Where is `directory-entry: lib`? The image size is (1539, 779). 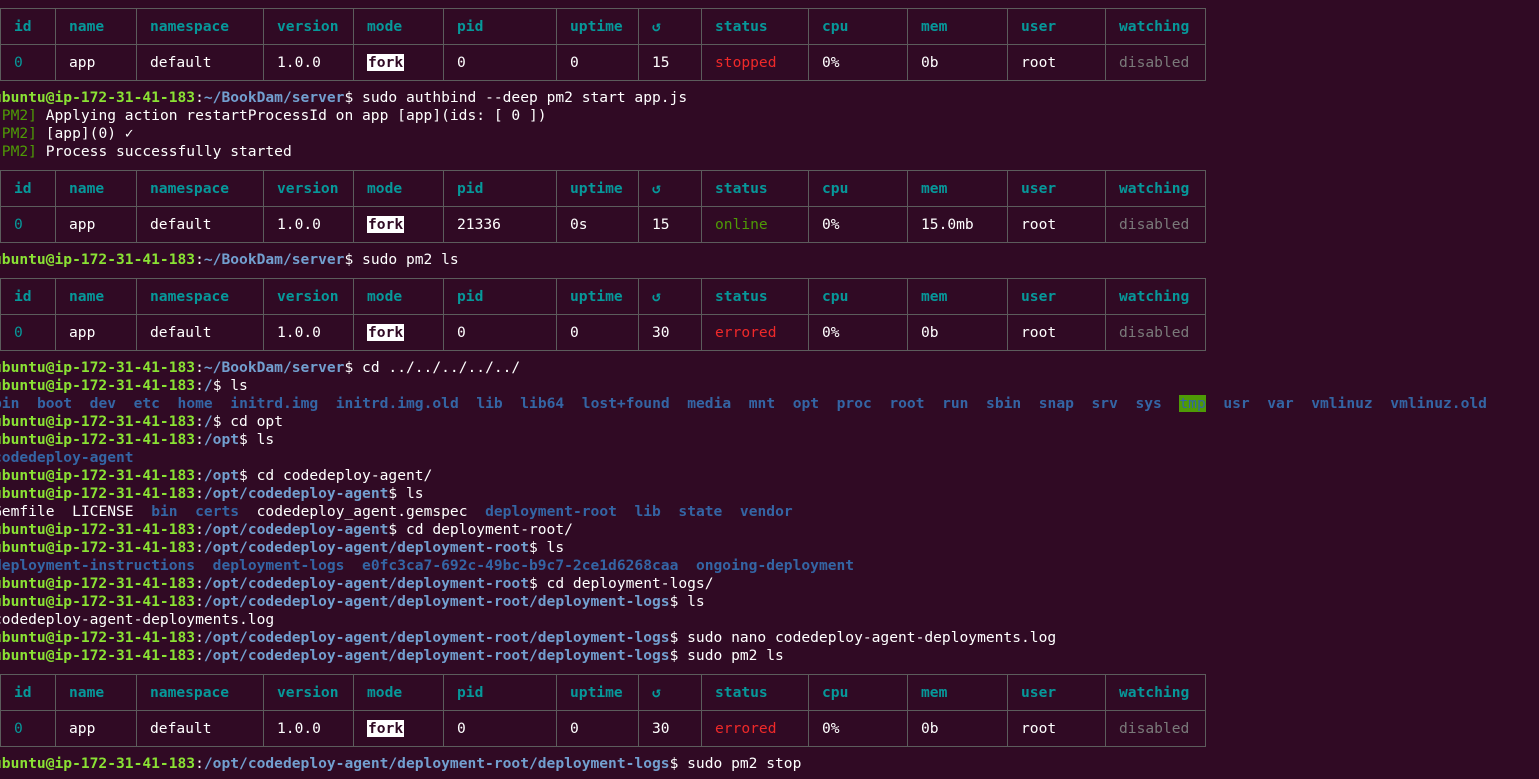 directory-entry: lib is located at coordinates (647, 511).